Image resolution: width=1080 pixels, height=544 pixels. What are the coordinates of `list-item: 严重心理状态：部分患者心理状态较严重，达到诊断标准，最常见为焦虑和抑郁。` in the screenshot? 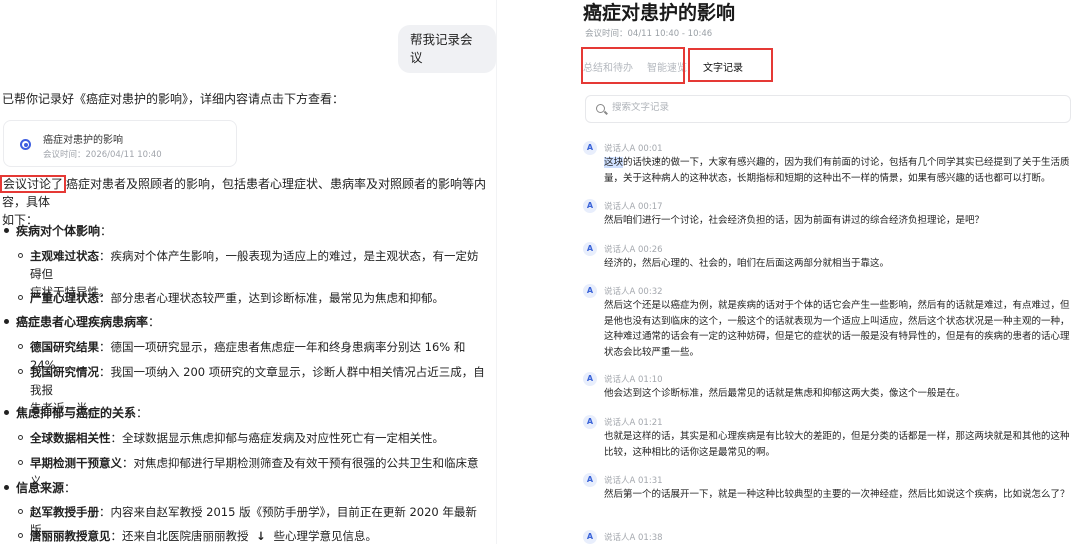 It's located at (253, 298).